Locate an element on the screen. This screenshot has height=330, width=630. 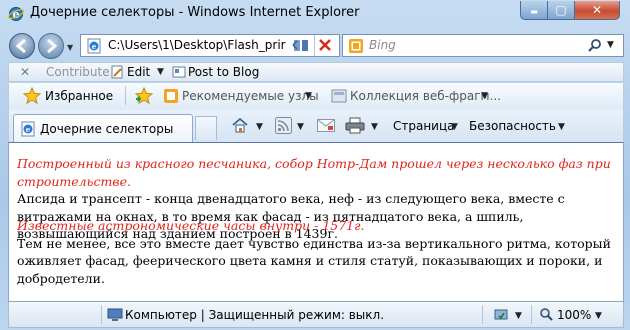
ie-icon: e is located at coordinates (16, 14).